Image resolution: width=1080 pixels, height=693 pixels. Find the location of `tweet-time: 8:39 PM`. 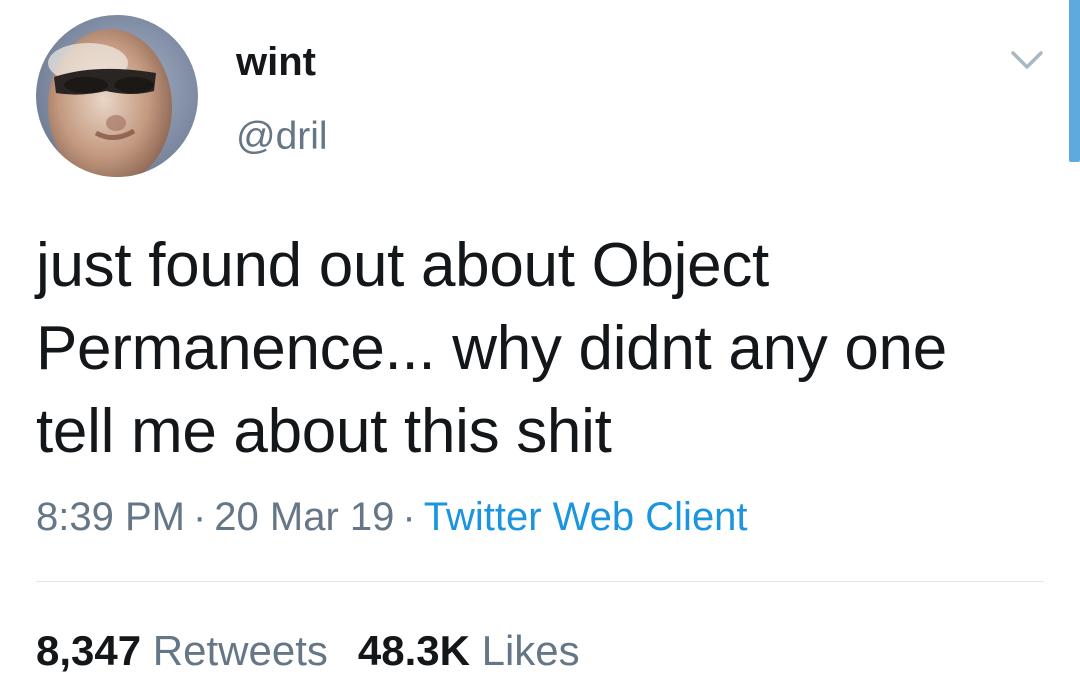

tweet-time: 8:39 PM is located at coordinates (110, 517).